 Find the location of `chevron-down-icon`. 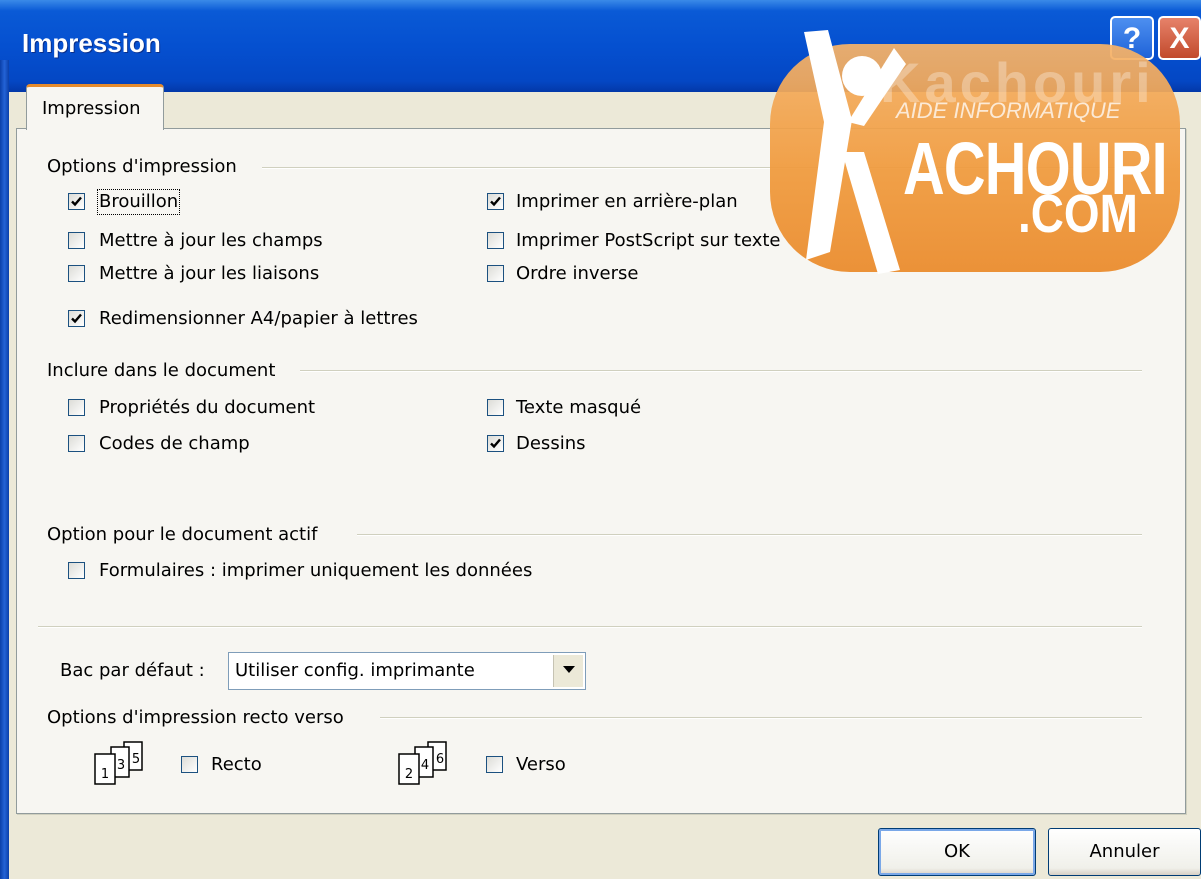

chevron-down-icon is located at coordinates (569, 669).